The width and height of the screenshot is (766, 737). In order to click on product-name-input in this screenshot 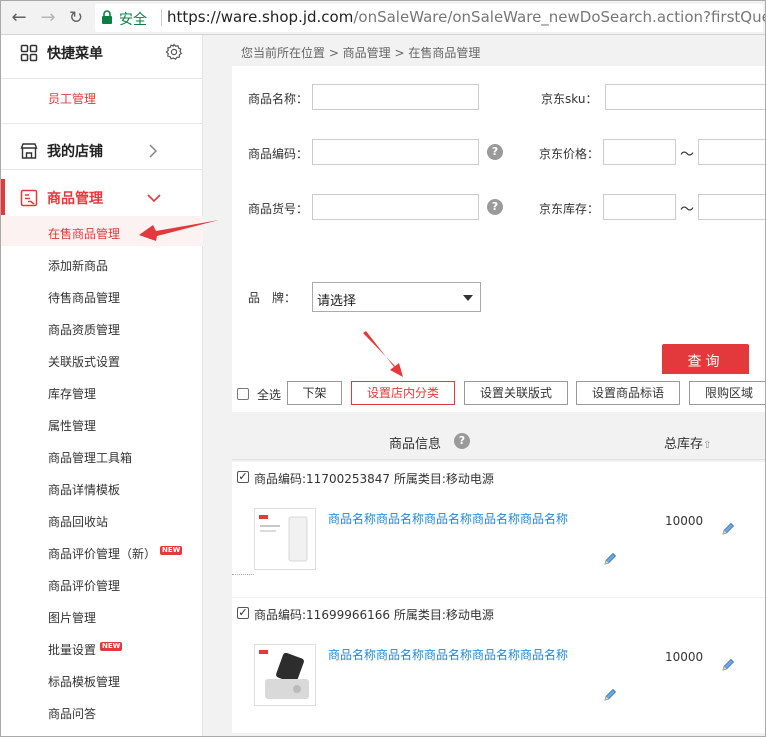, I will do `click(395, 97)`.